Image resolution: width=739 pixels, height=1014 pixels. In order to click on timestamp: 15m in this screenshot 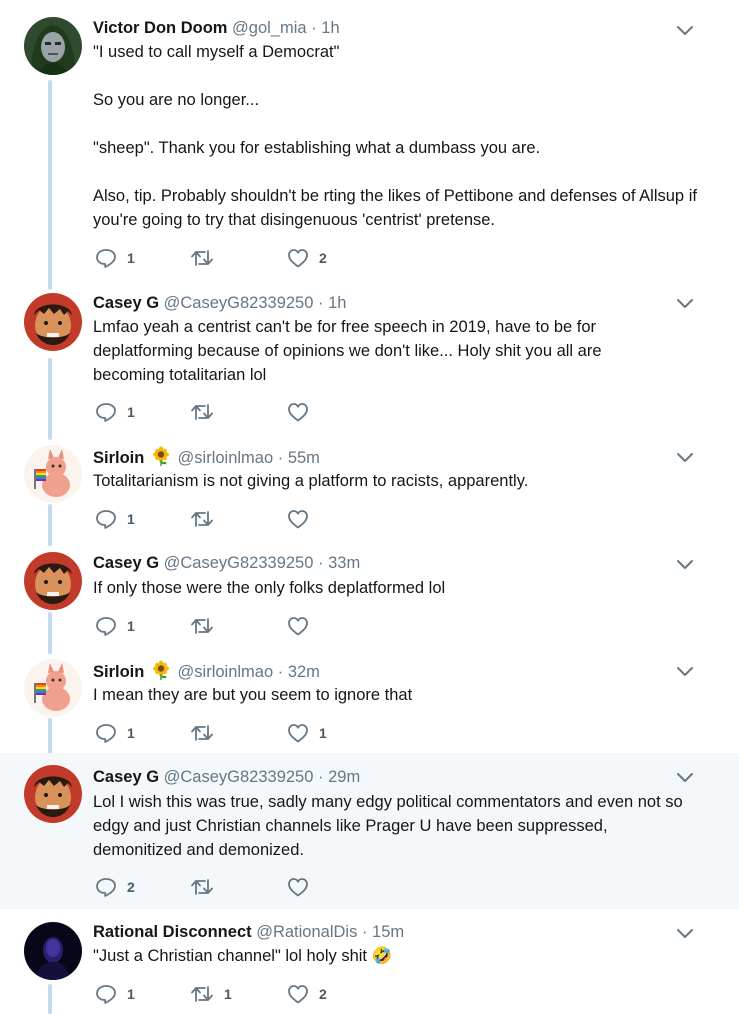, I will do `click(388, 932)`.